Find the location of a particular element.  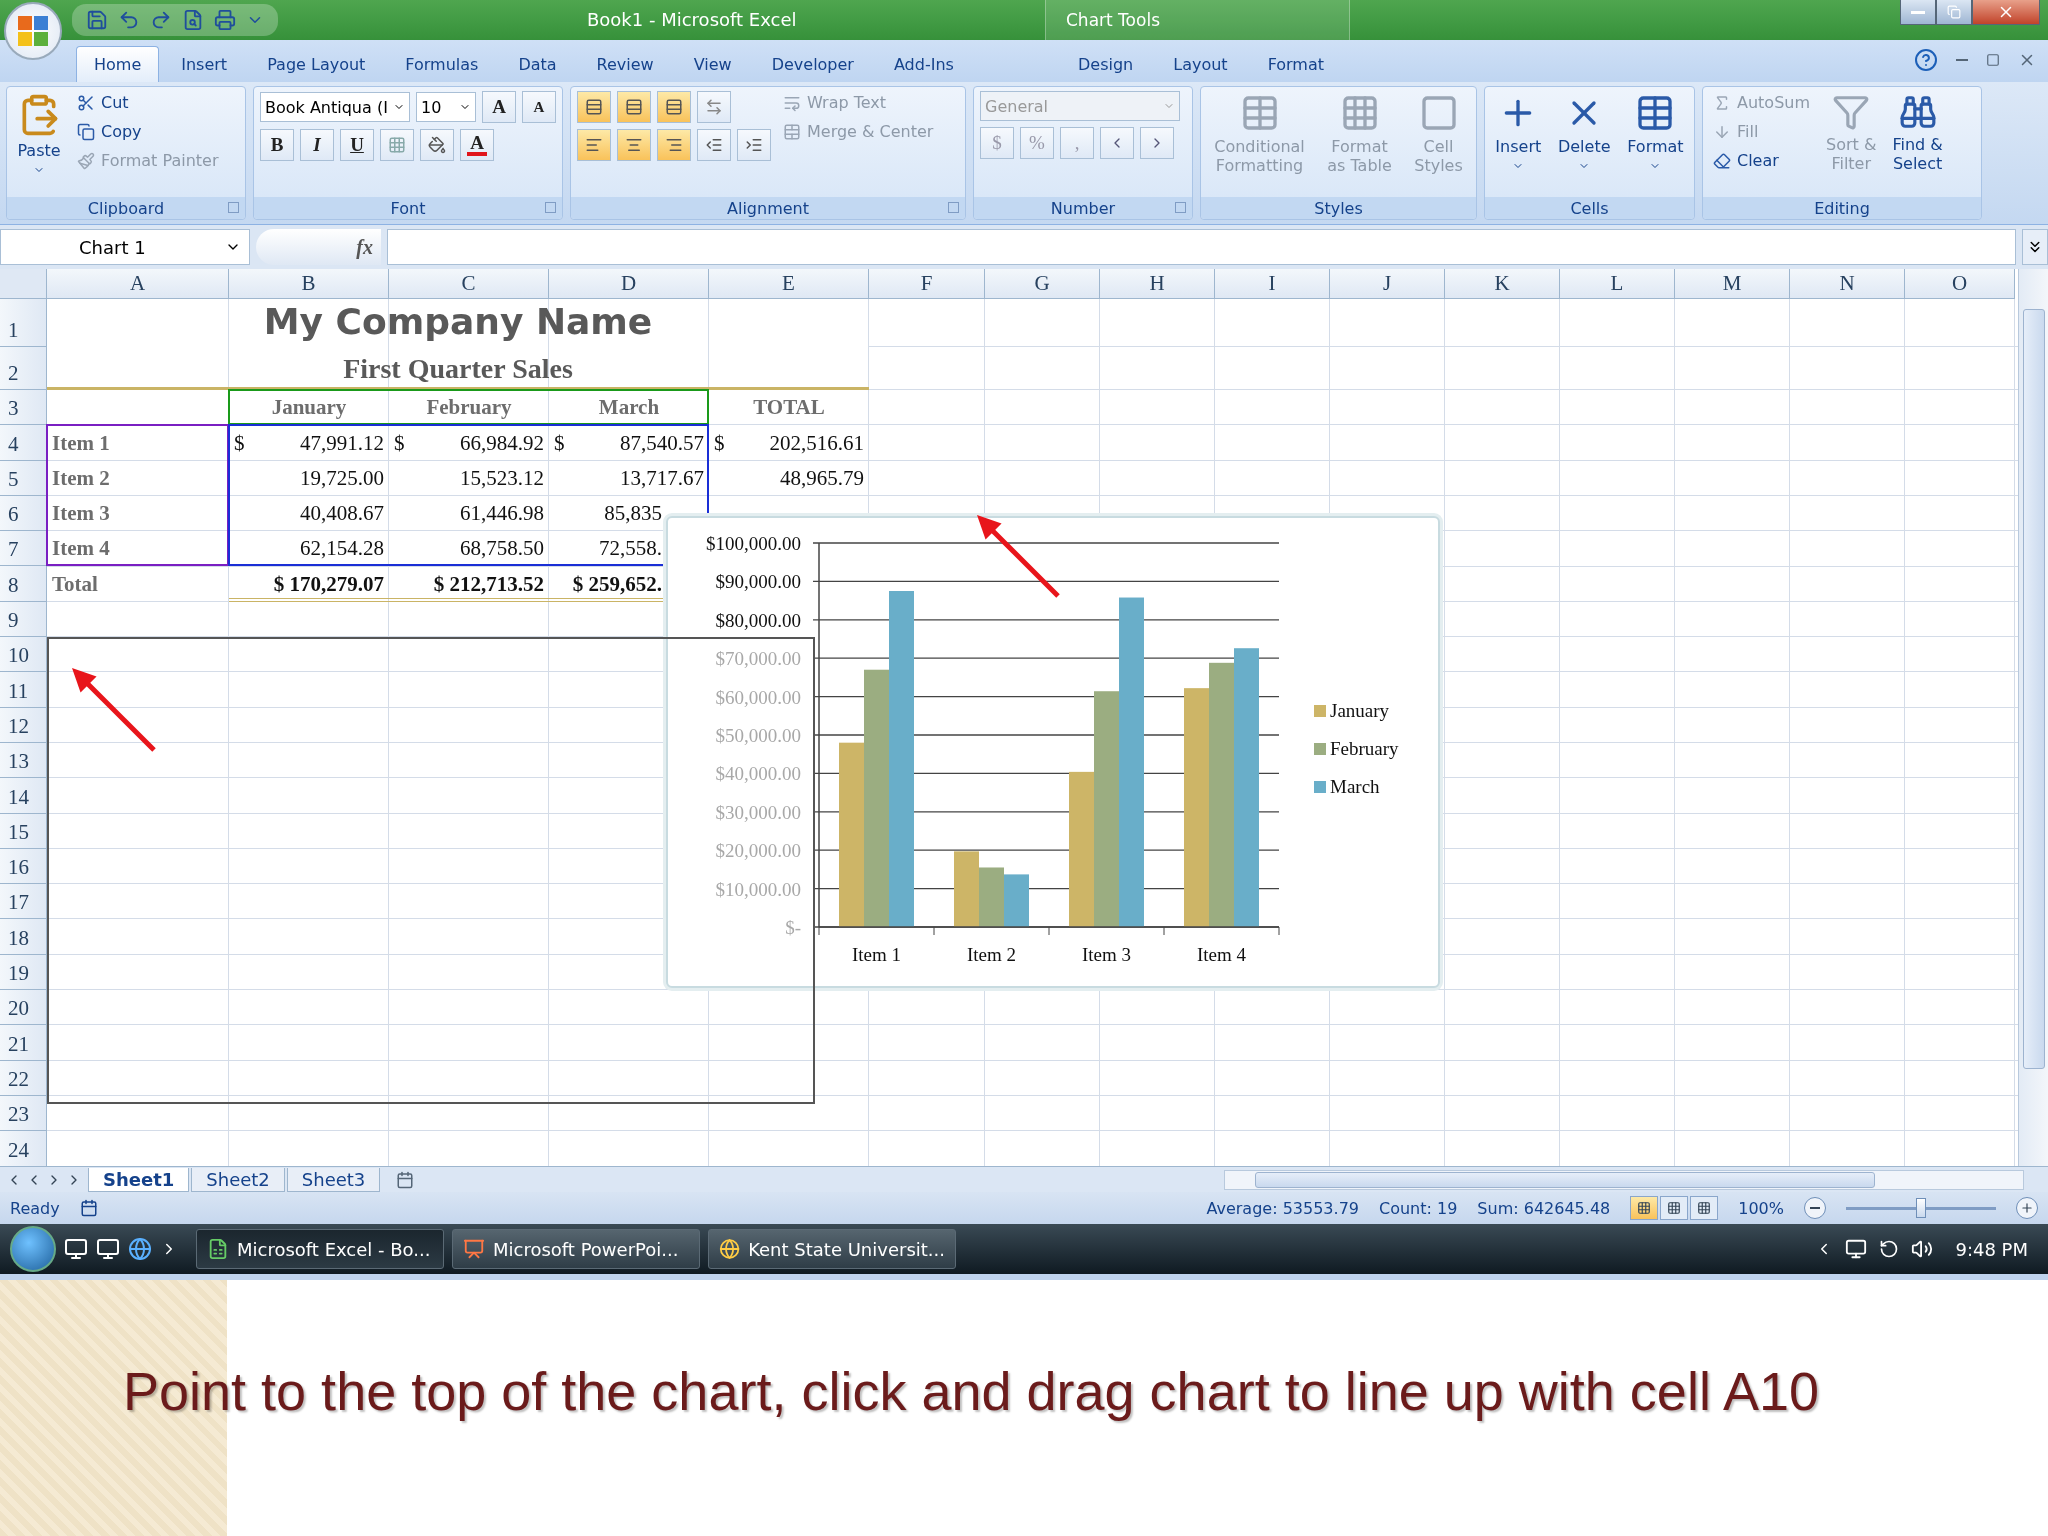

horizontal-scrollbar is located at coordinates (1624, 1179).